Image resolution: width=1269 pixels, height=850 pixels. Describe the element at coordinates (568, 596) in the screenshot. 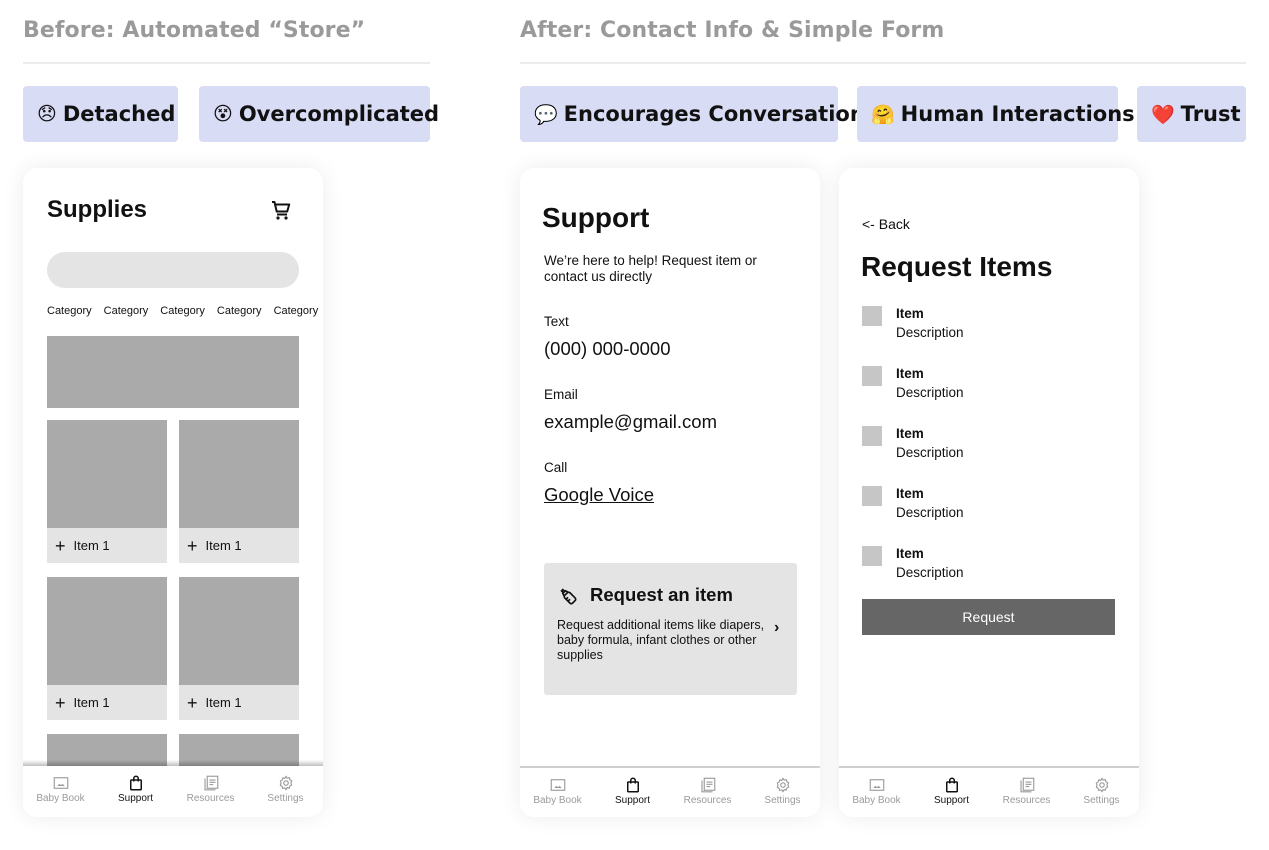

I see `baby-bottle-icon` at that location.